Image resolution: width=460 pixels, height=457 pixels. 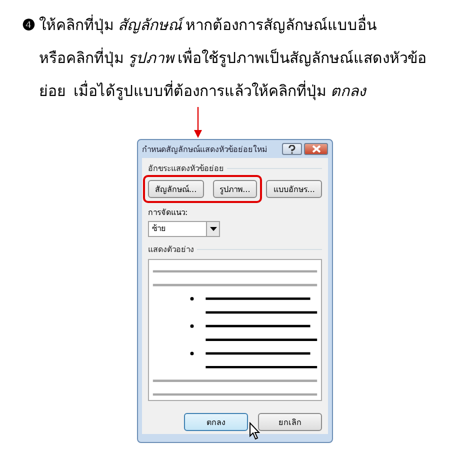 What do you see at coordinates (290, 422) in the screenshot?
I see `dialog-button: ยกเลิก` at bounding box center [290, 422].